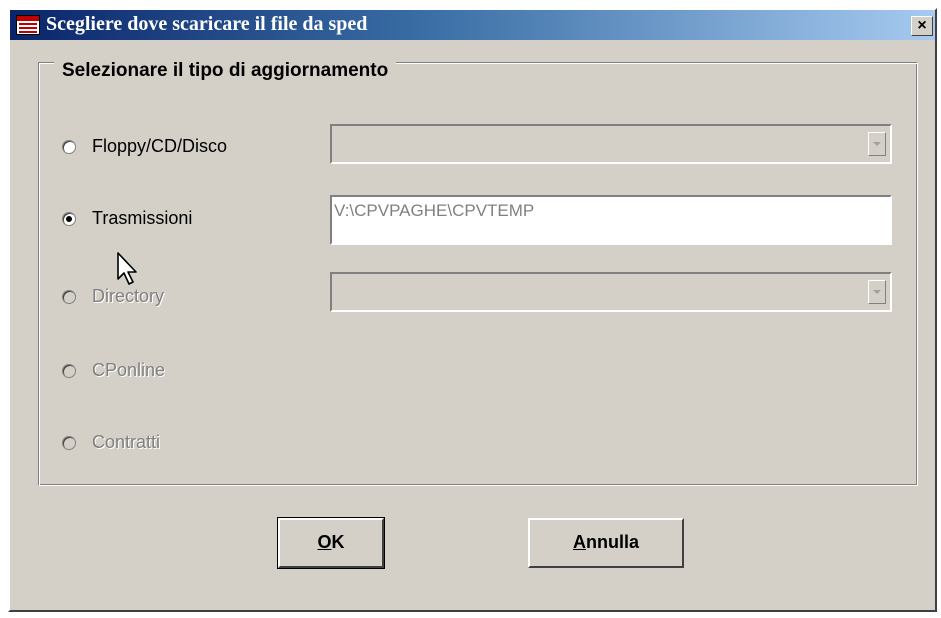  Describe the element at coordinates (472, 25) in the screenshot. I see `title-bar: Scegliere dove scaricare il file da sped` at that location.